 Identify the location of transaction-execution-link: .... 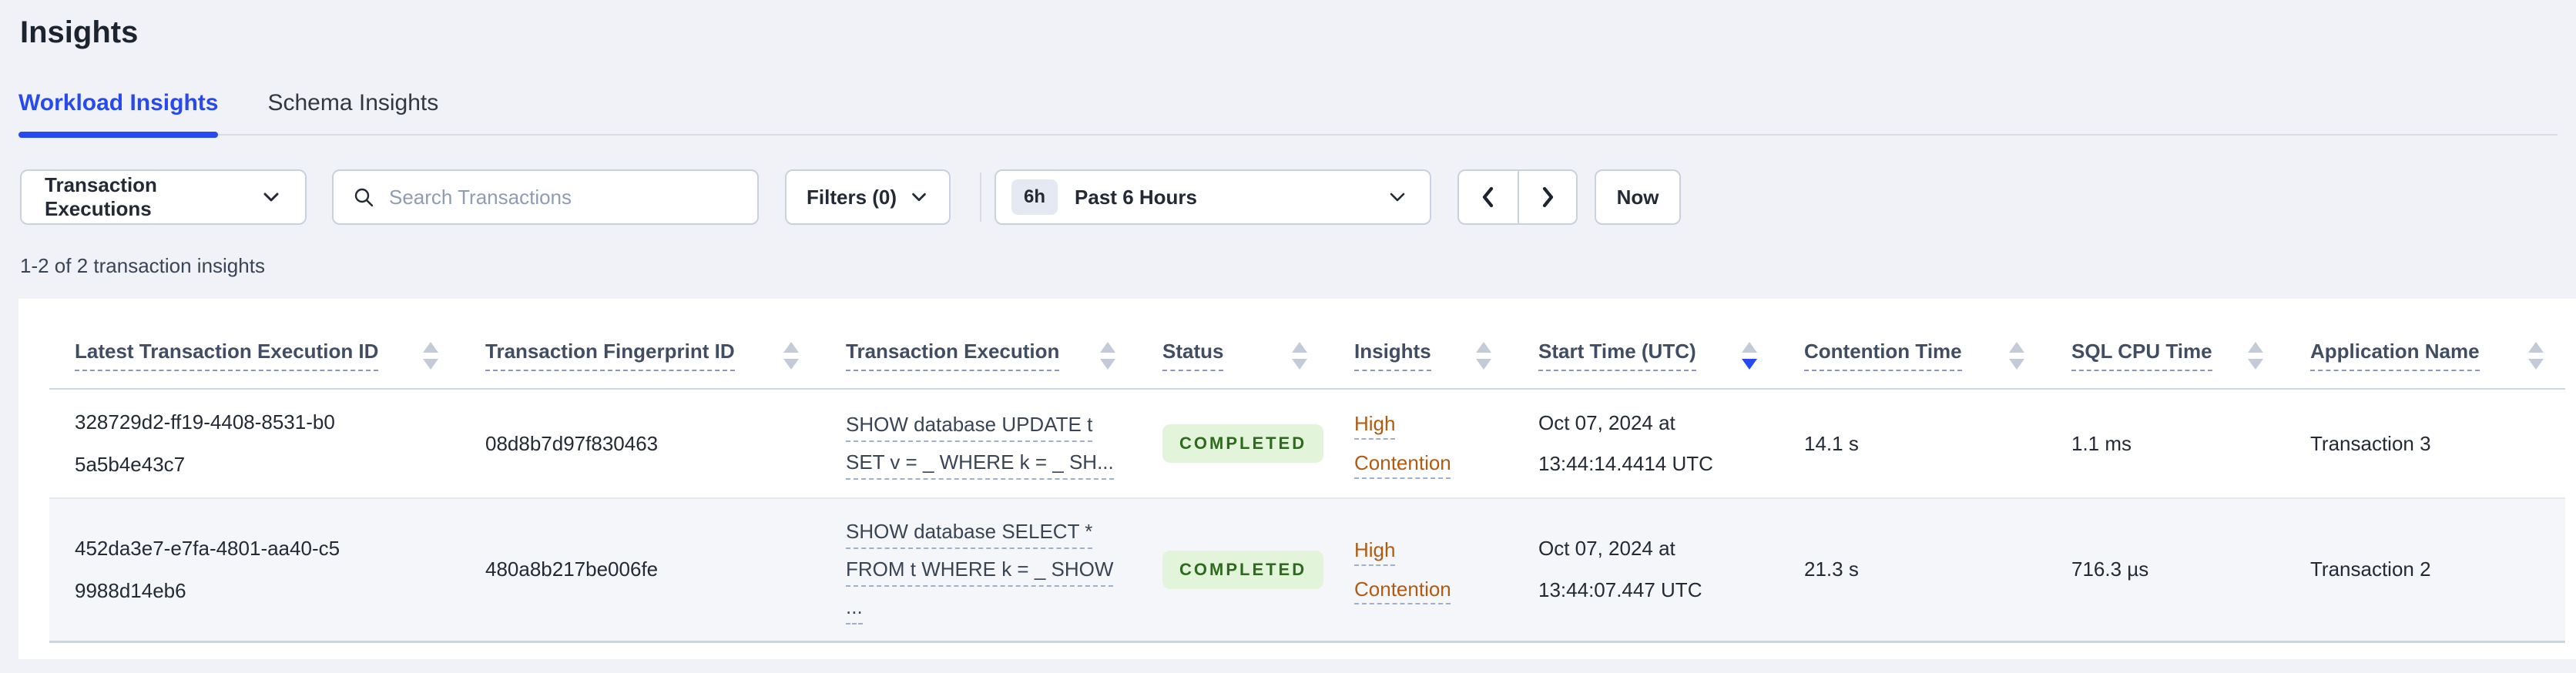
(854, 610).